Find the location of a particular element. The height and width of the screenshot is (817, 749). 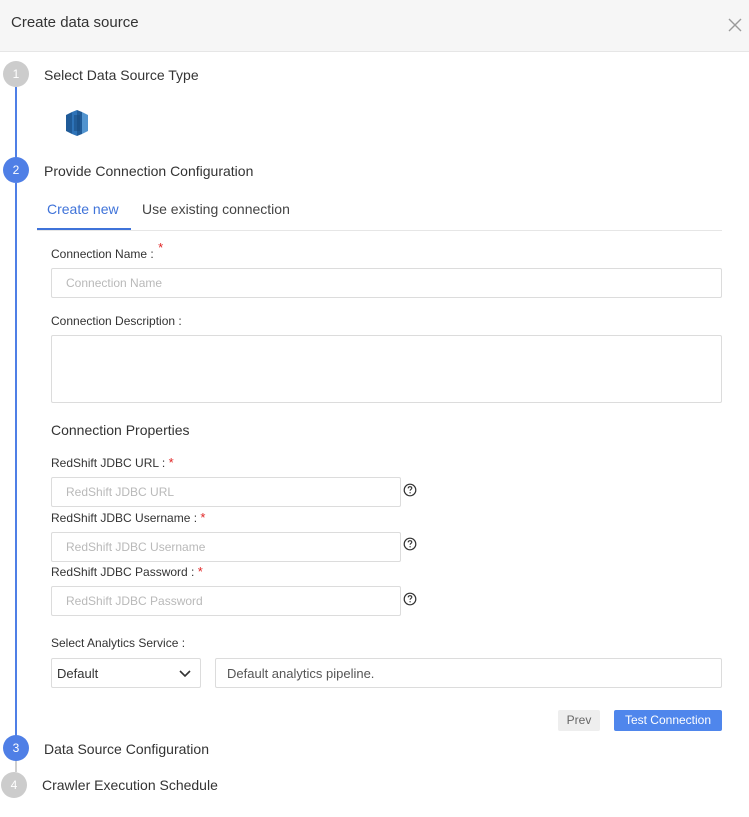

tab-use-existing-connection: Use existing connection is located at coordinates (216, 209).